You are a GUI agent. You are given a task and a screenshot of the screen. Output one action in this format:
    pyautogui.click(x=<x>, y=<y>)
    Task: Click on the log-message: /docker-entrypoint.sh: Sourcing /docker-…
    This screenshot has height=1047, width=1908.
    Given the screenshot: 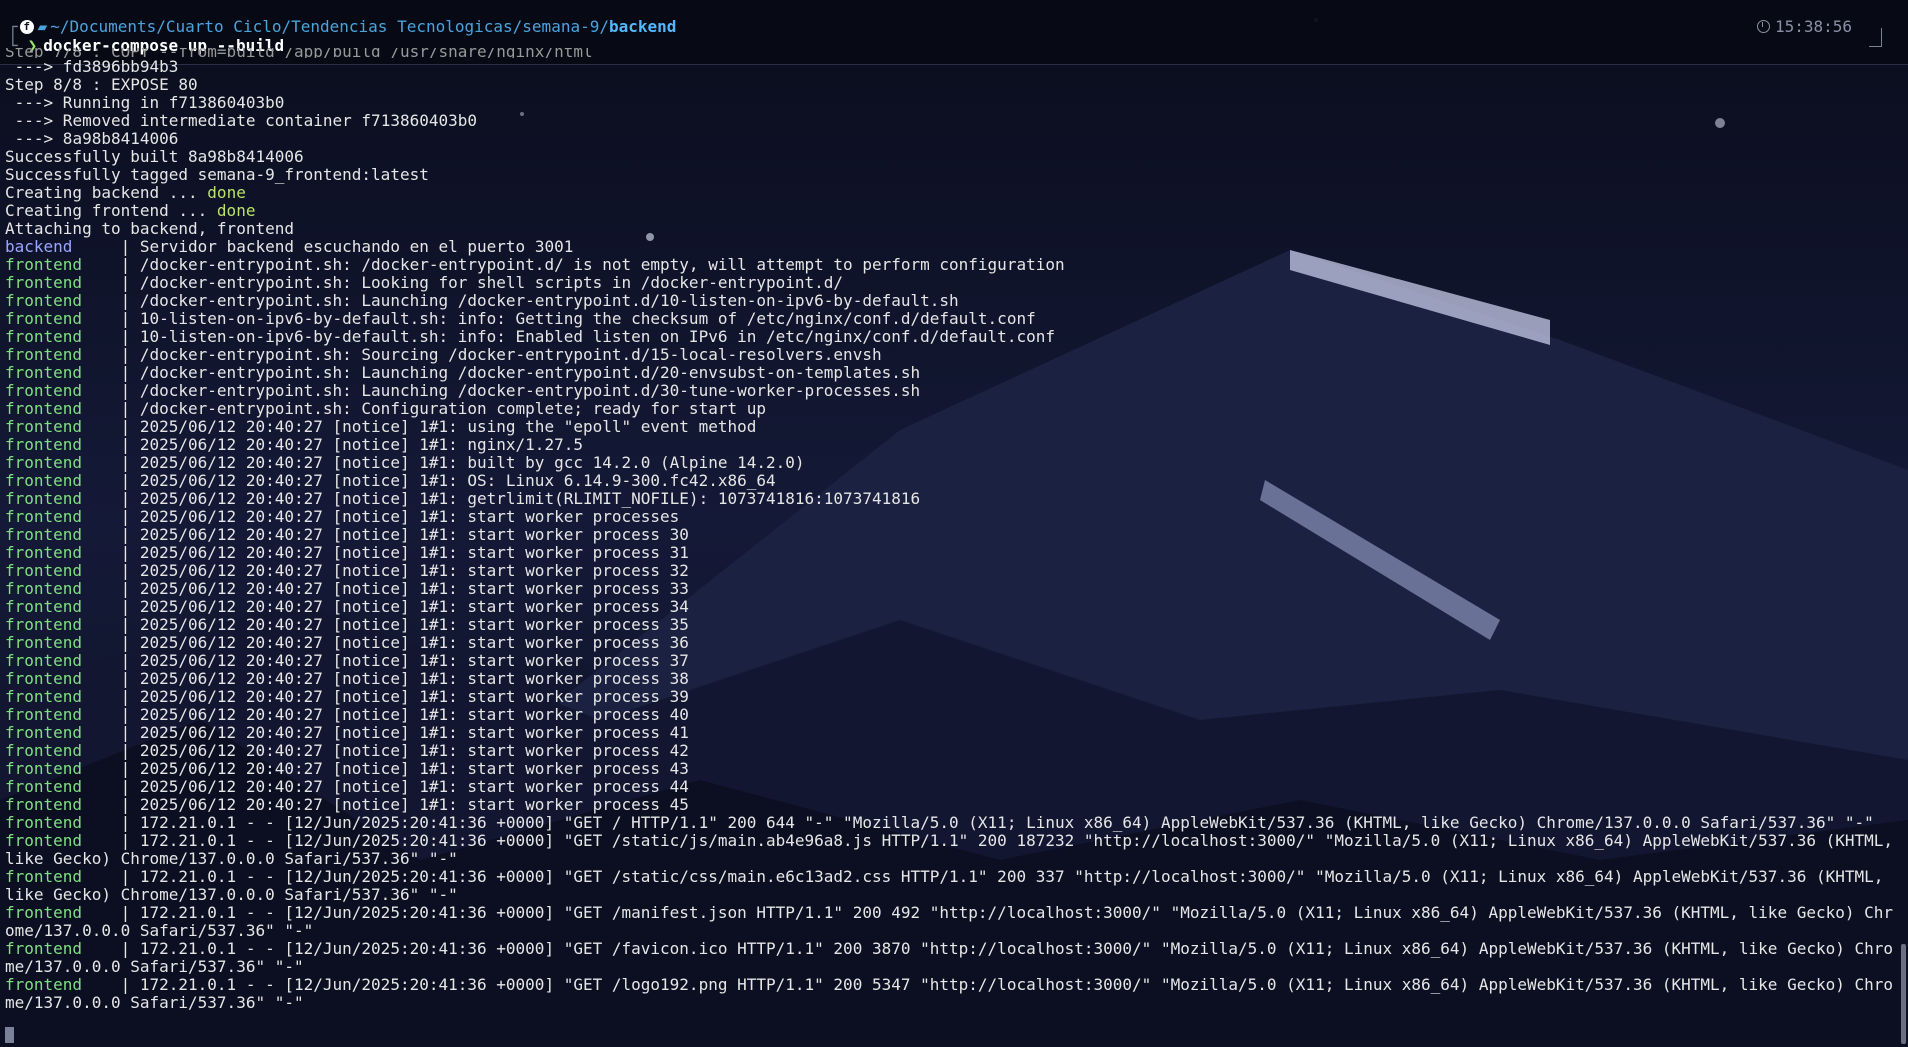 What is the action you would take?
    pyautogui.click(x=510, y=354)
    